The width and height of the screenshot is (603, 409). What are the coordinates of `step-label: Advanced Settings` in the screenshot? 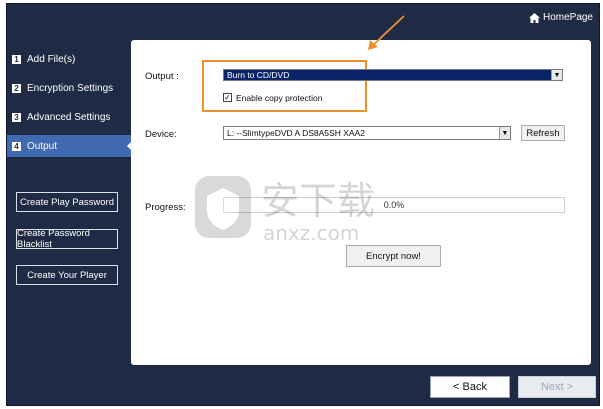 It's located at (69, 117).